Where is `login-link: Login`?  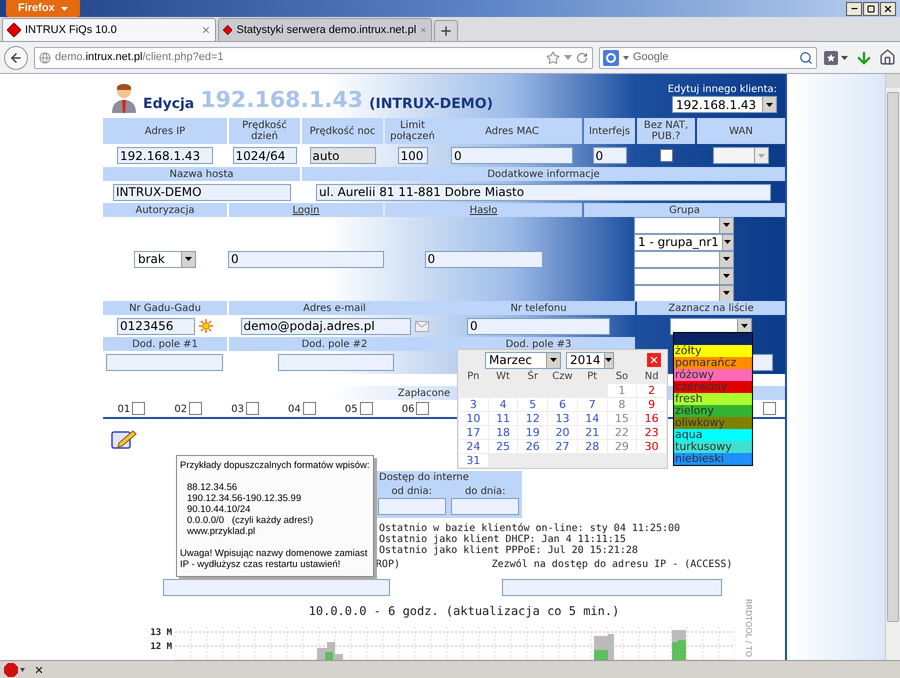
login-link: Login is located at coordinates (306, 210).